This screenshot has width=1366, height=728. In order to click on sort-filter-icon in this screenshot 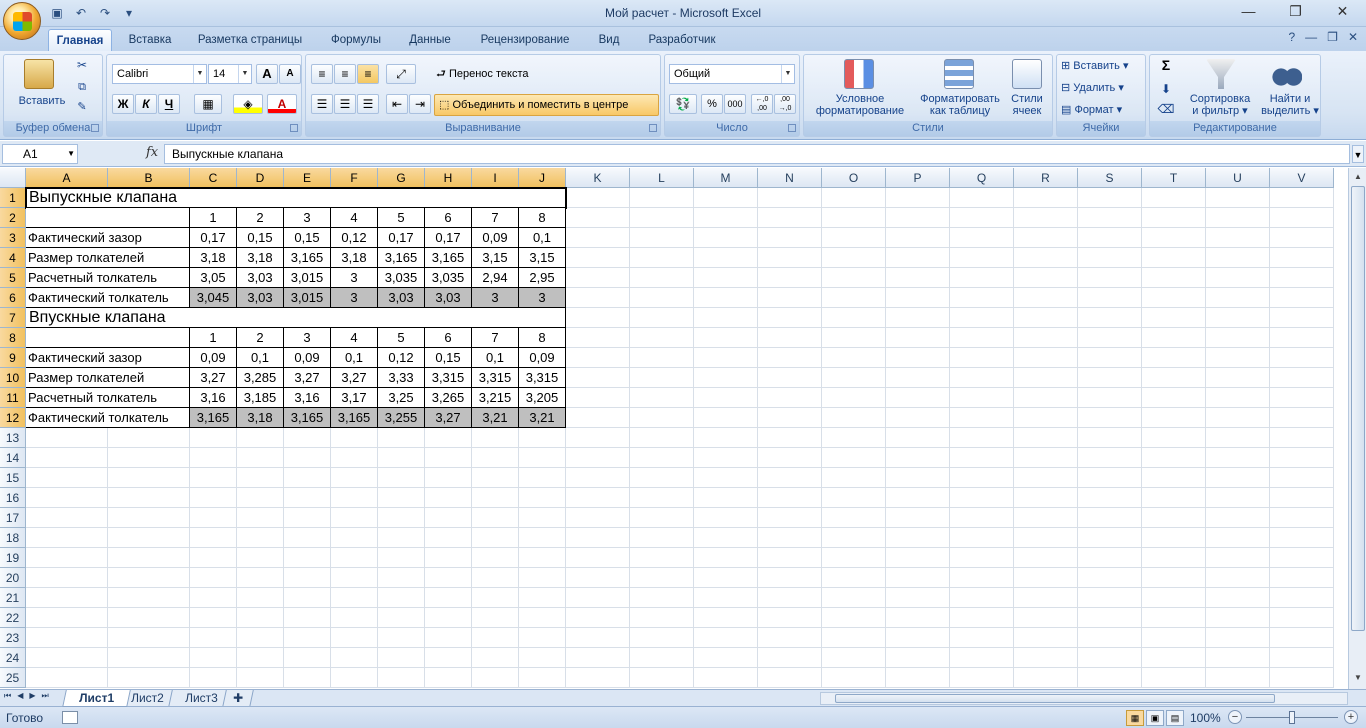, I will do `click(1221, 74)`.